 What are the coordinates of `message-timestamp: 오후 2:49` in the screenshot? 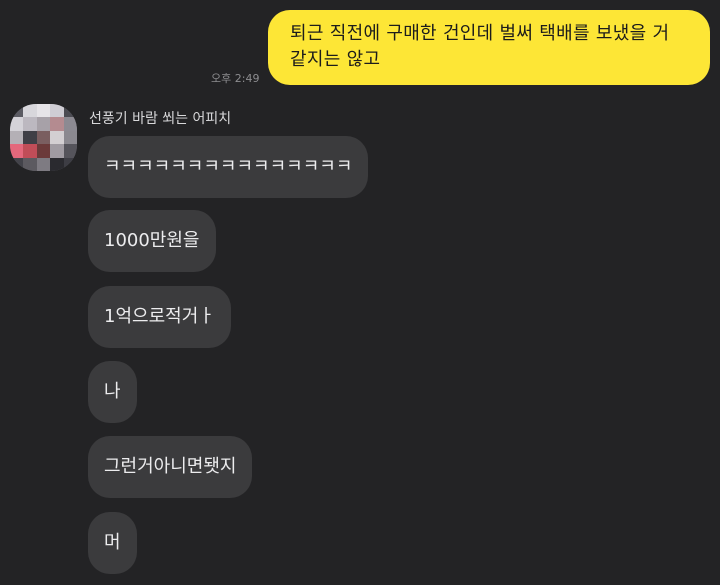 It's located at (235, 78).